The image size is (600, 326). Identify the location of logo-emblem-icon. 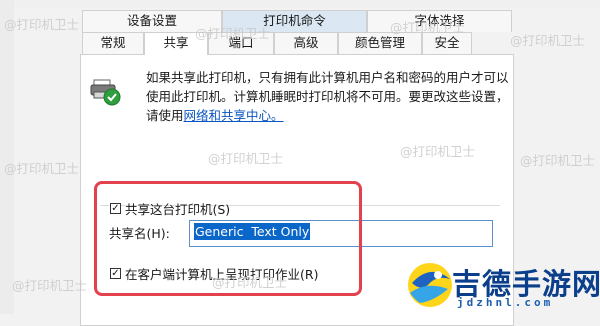
(430, 285).